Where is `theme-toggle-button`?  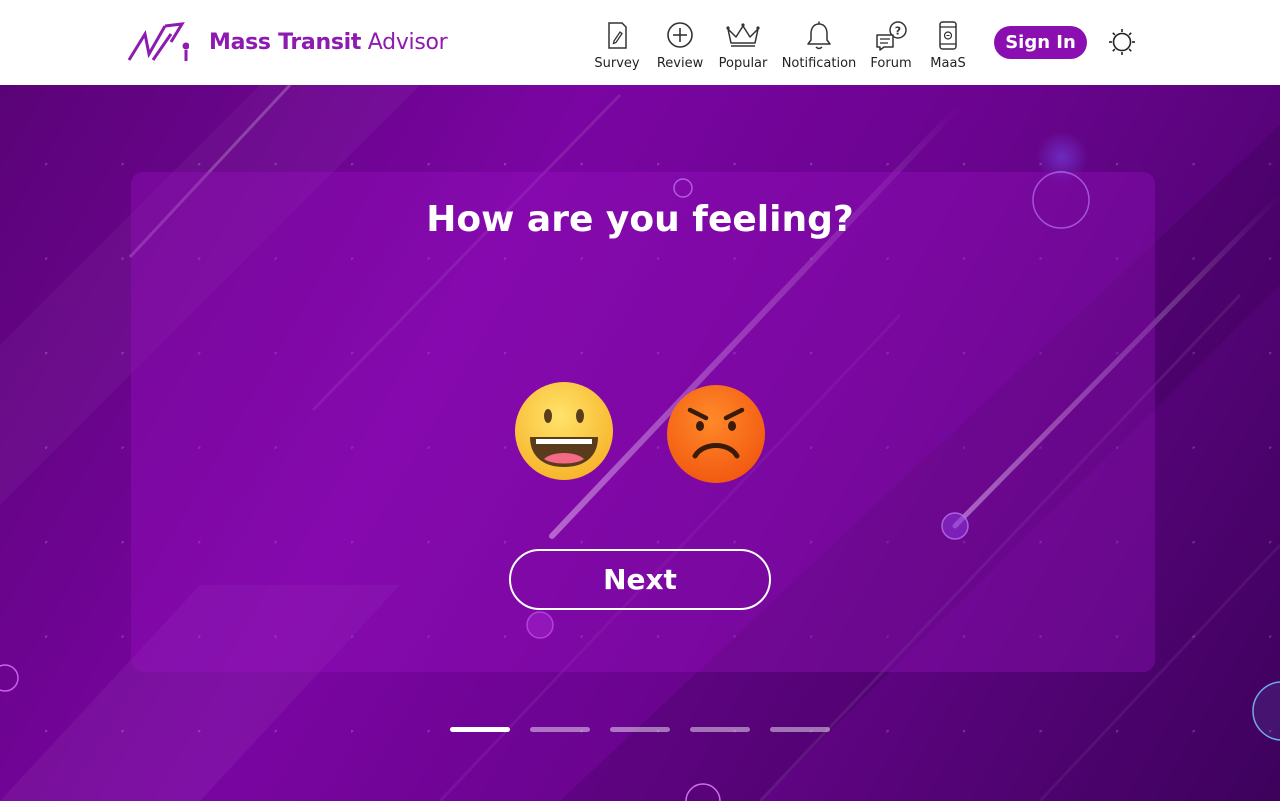 theme-toggle-button is located at coordinates (1122, 44).